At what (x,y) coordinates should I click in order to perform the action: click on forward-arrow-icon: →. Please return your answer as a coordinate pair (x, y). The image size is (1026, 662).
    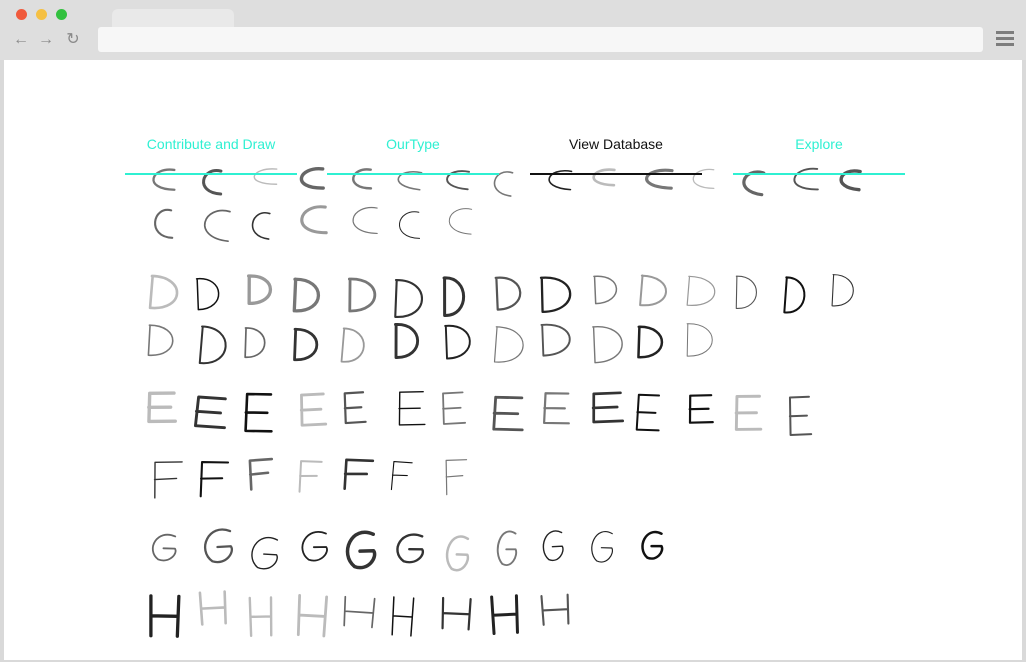
    Looking at the image, I should click on (46, 40).